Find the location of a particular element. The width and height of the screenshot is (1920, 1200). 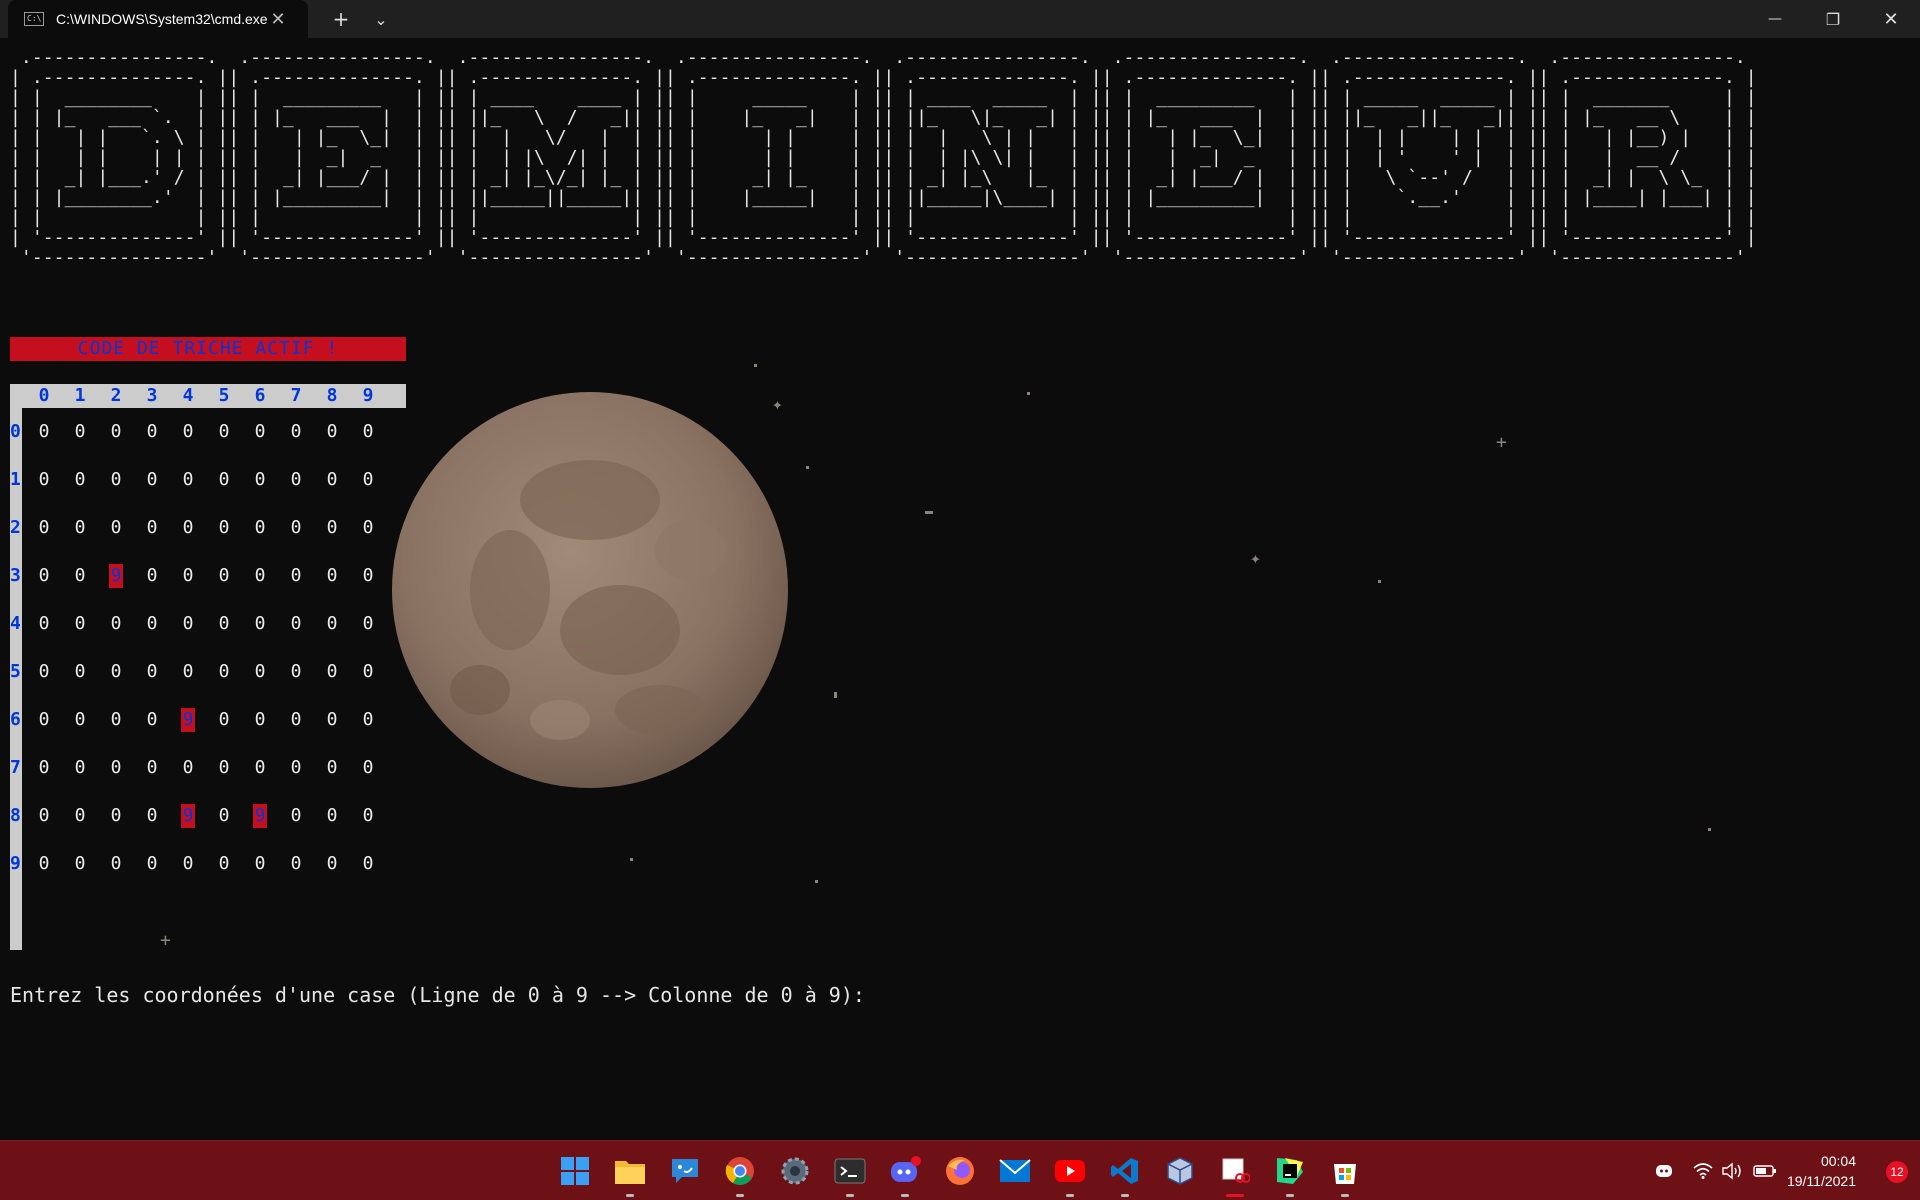

restore-button: ❐ is located at coordinates (1833, 19).